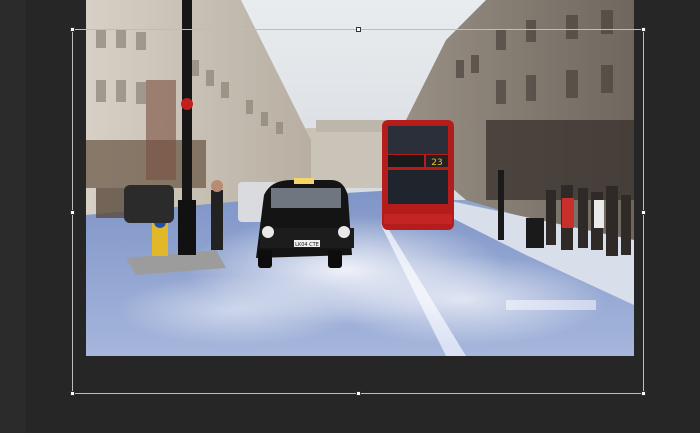 This screenshot has width=700, height=433. I want to click on black-cab: LK04 CTE, so click(305, 223).